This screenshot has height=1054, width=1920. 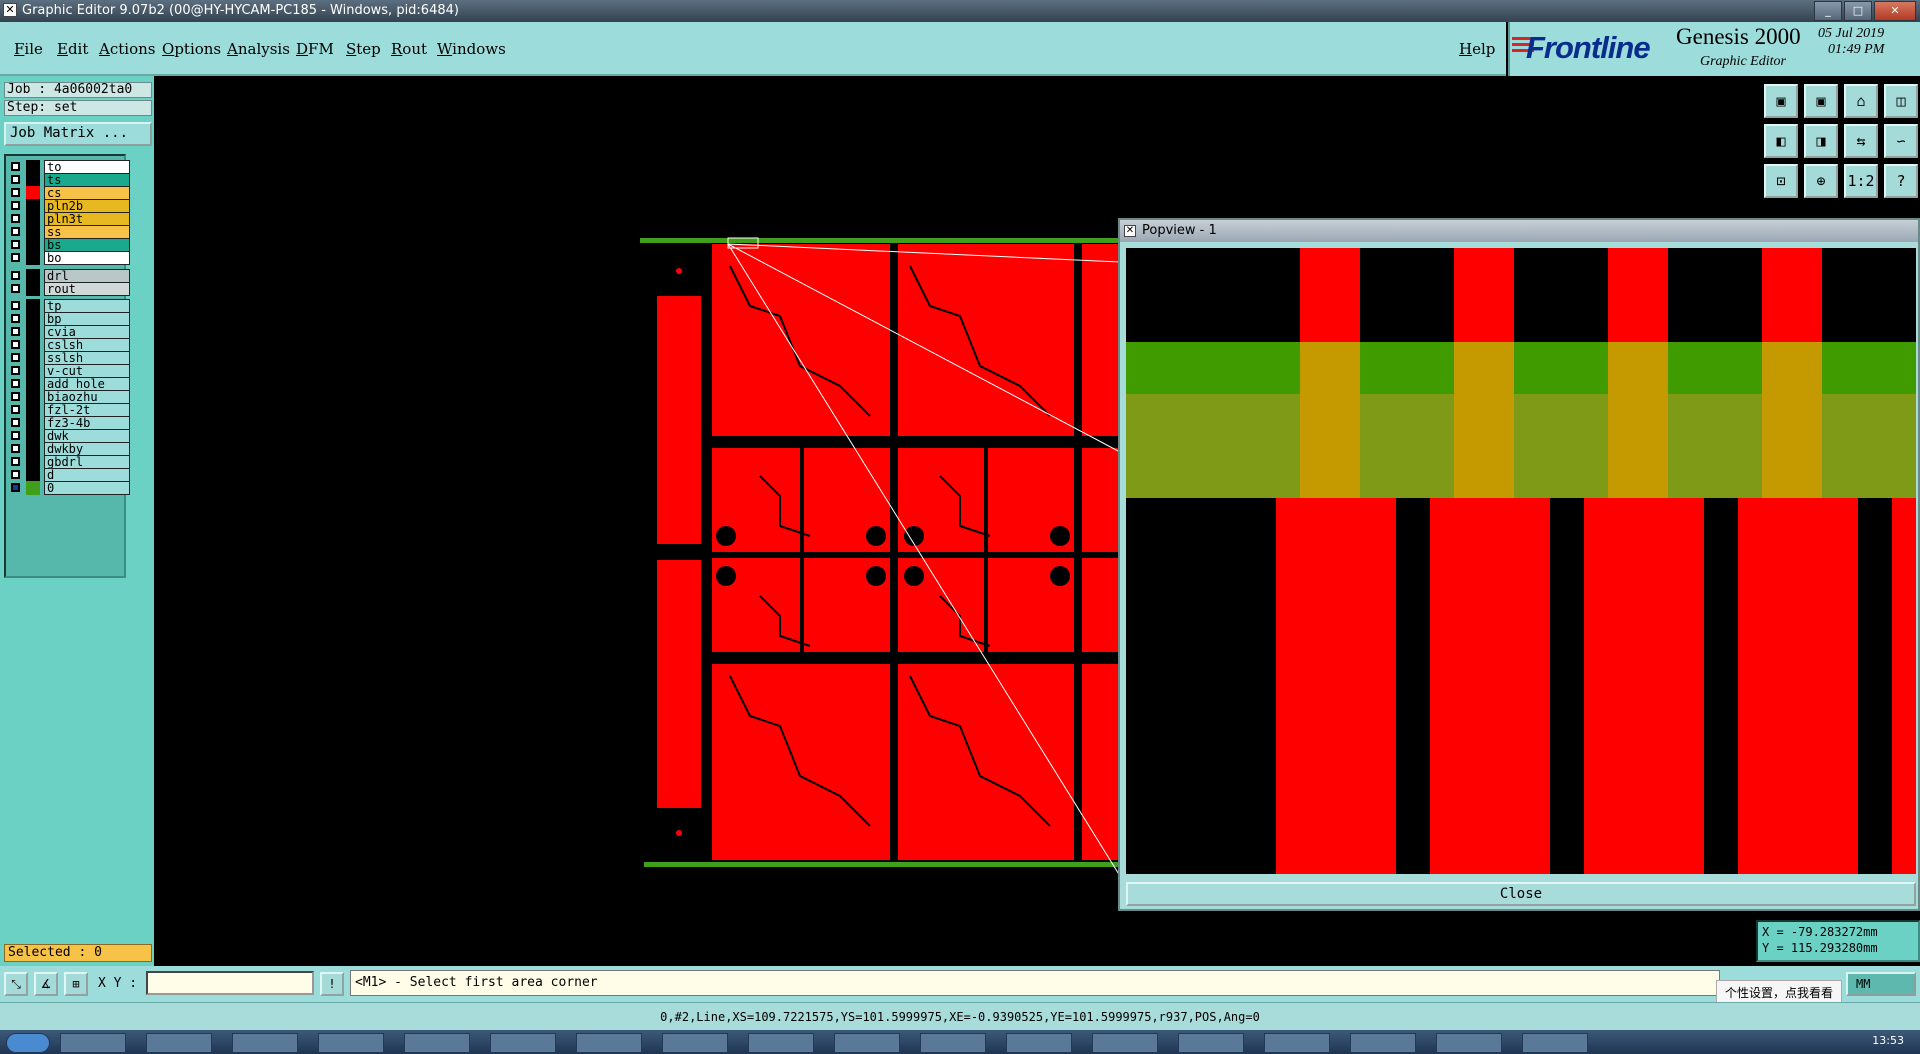 What do you see at coordinates (87, 371) in the screenshot?
I see `layer-name: v-cut` at bounding box center [87, 371].